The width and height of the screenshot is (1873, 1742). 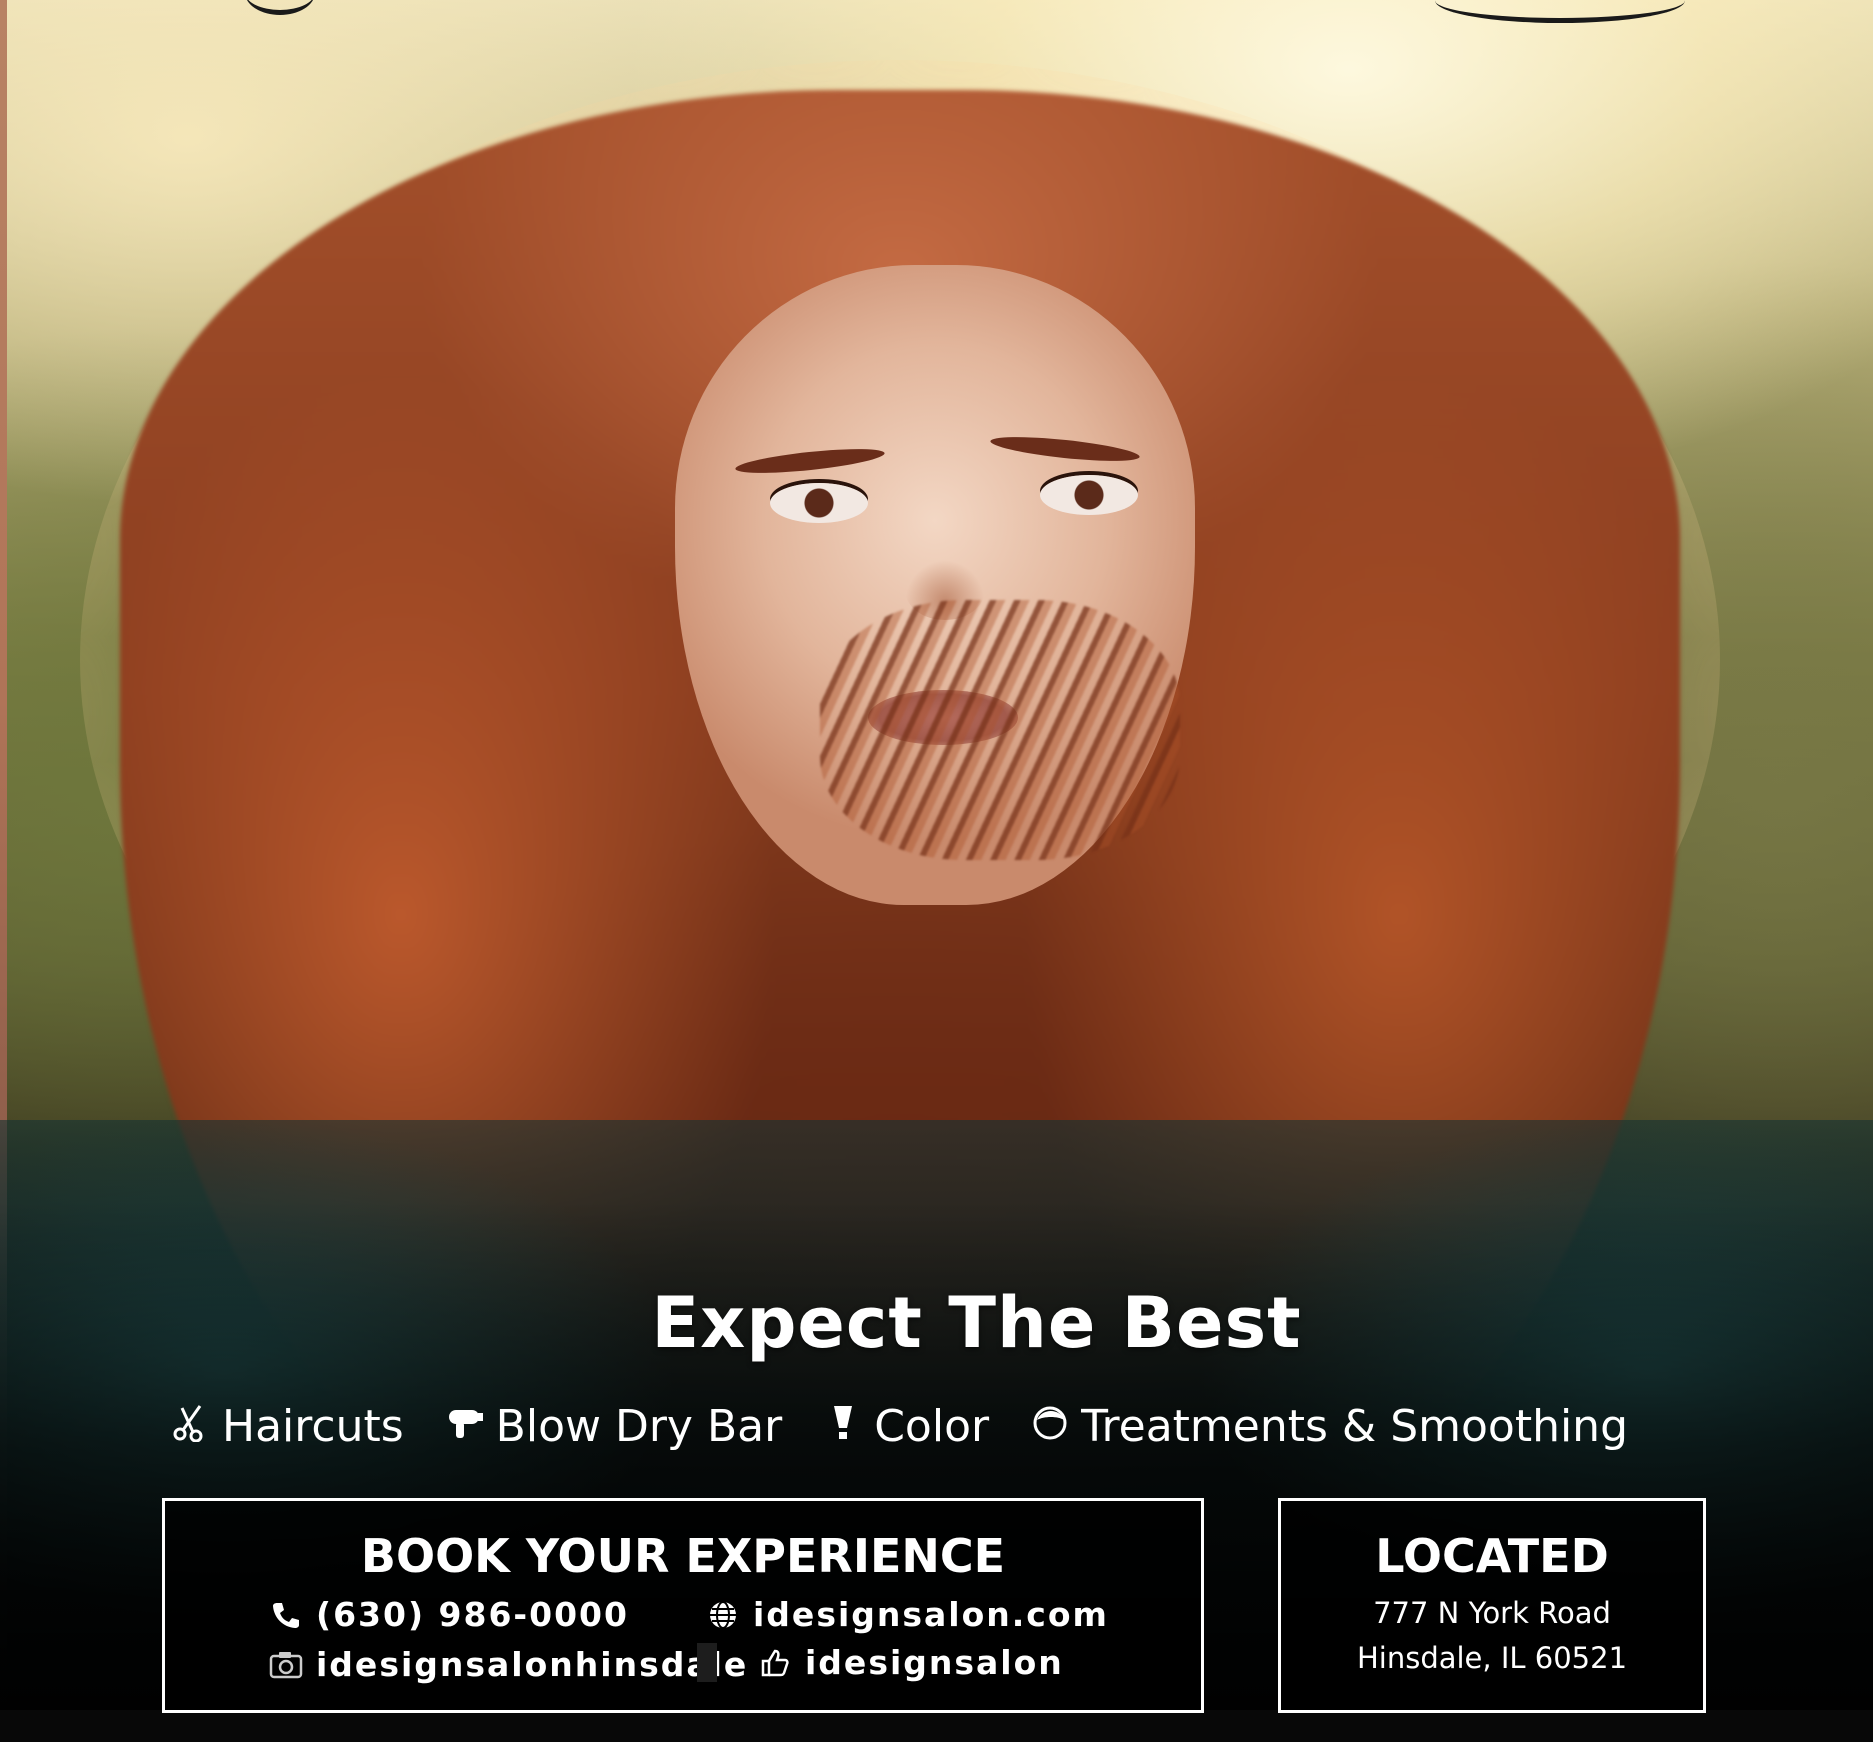 What do you see at coordinates (775, 1663) in the screenshot?
I see `thumbs-up-icon` at bounding box center [775, 1663].